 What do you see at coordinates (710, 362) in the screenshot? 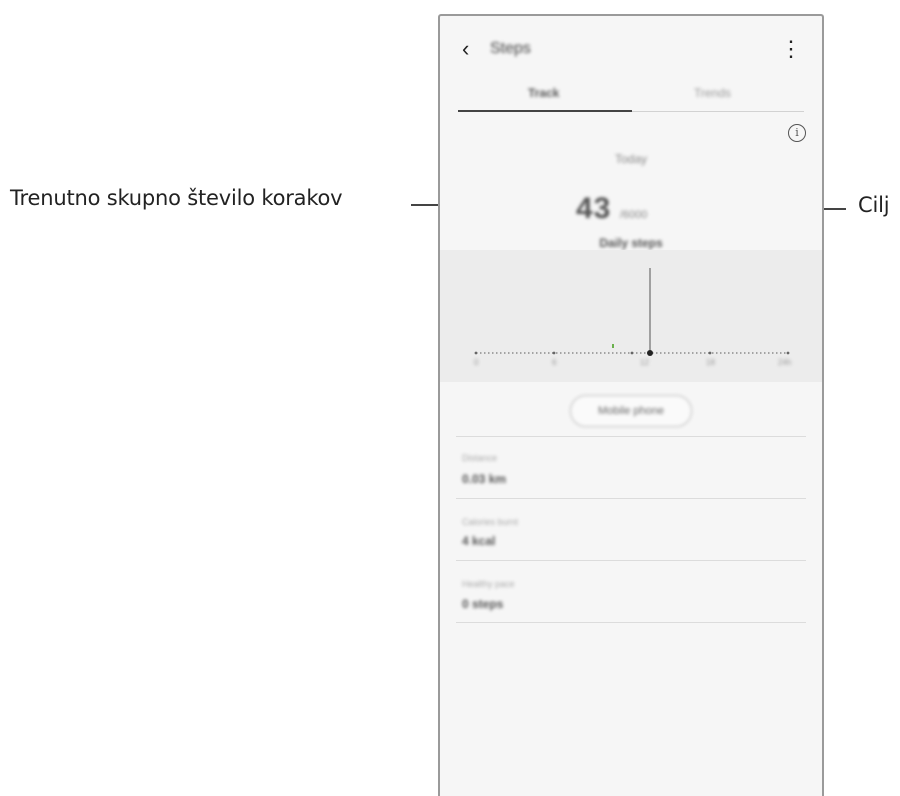
I see `chart-tick-label: 18` at bounding box center [710, 362].